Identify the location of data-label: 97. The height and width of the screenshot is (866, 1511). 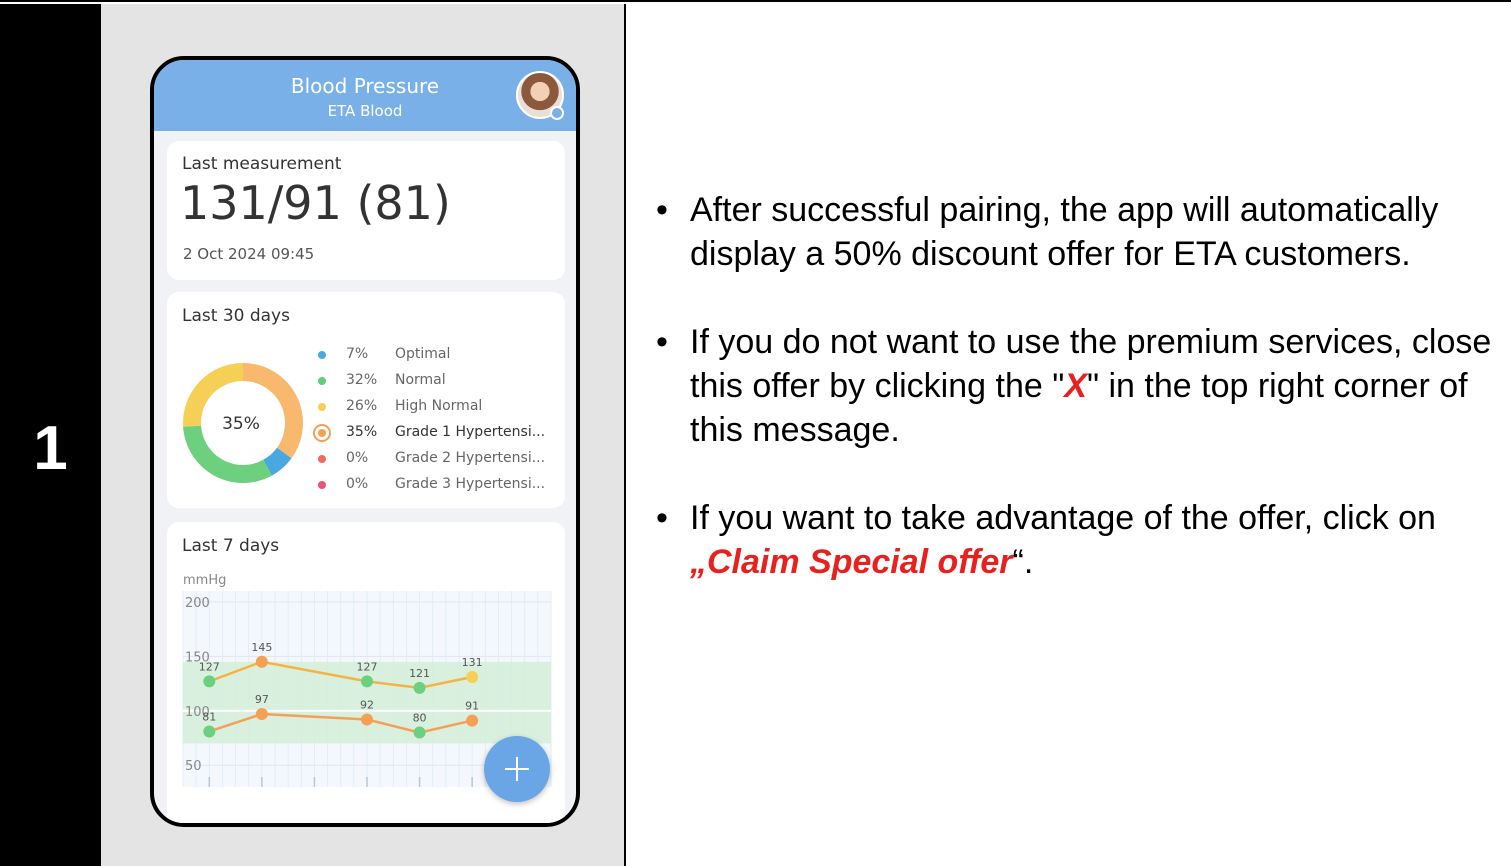
(262, 699).